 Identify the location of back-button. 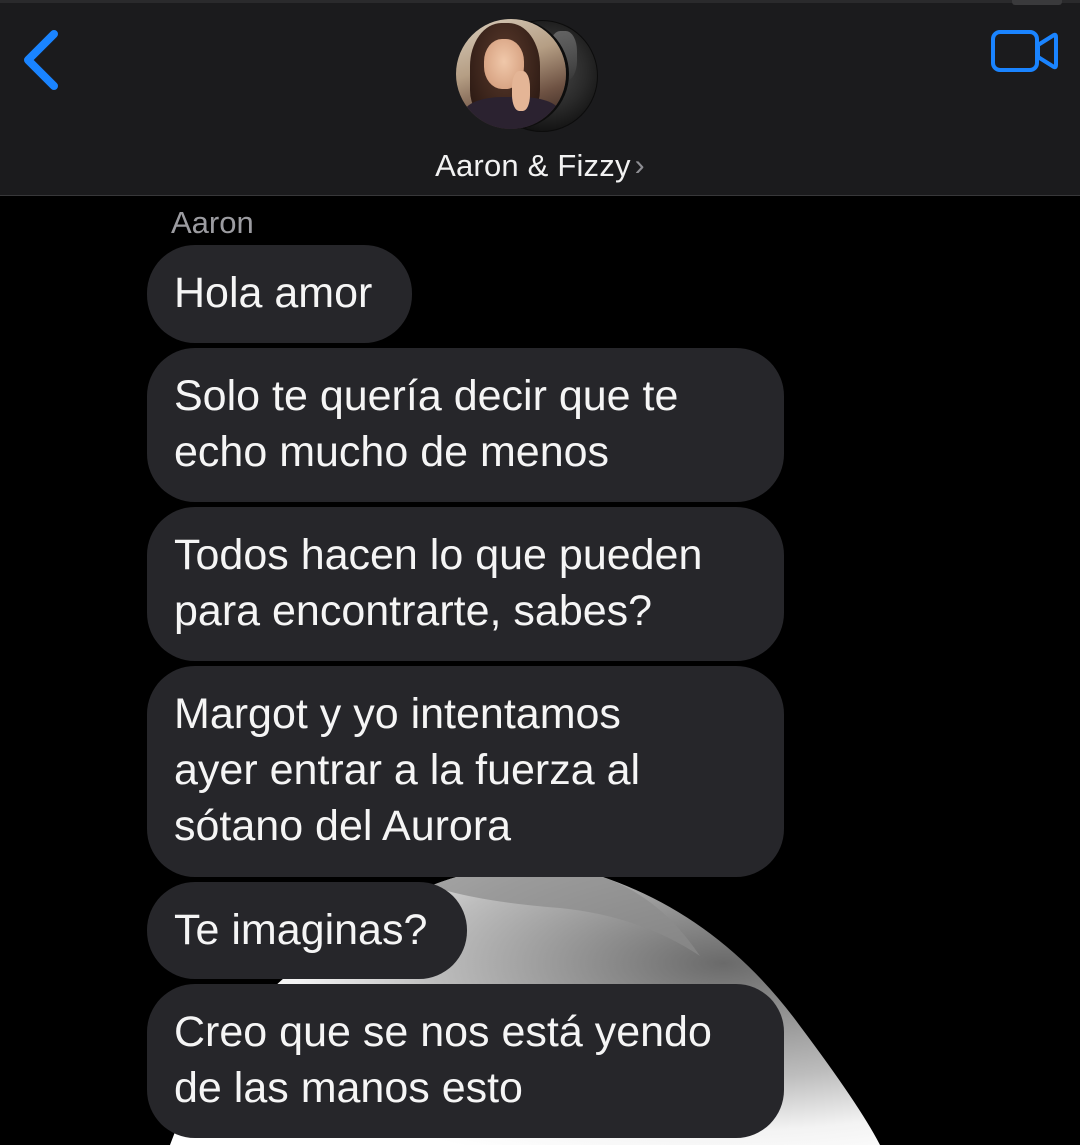
(44, 60).